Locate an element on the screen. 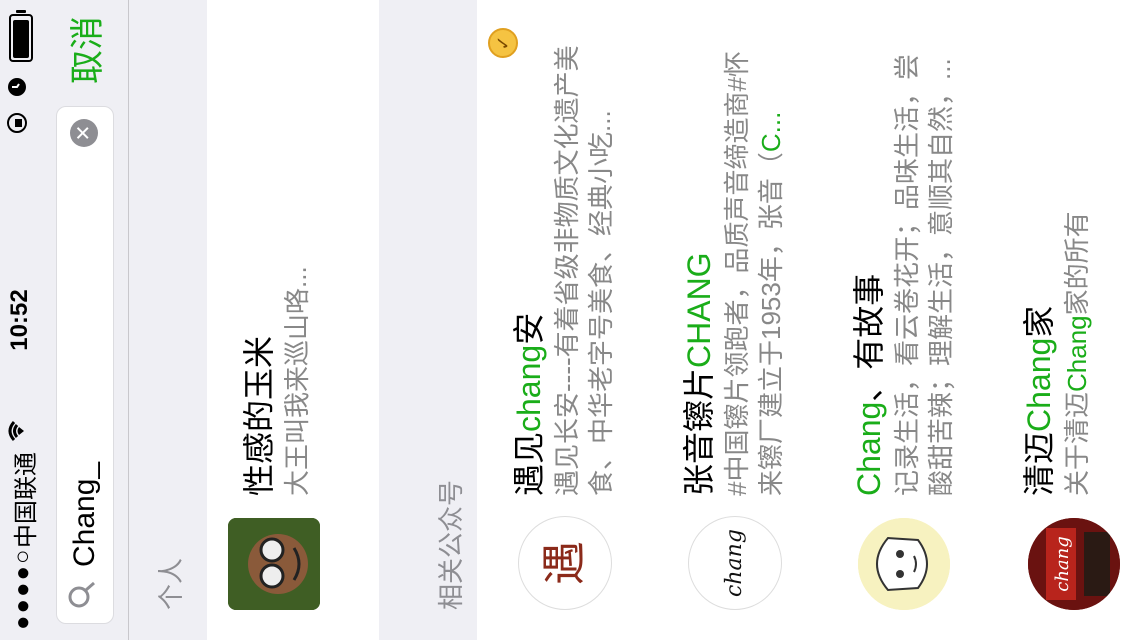  list-item: chang 清迈Chang家 关于清迈Chang家的所有 is located at coordinates (1062, 320).